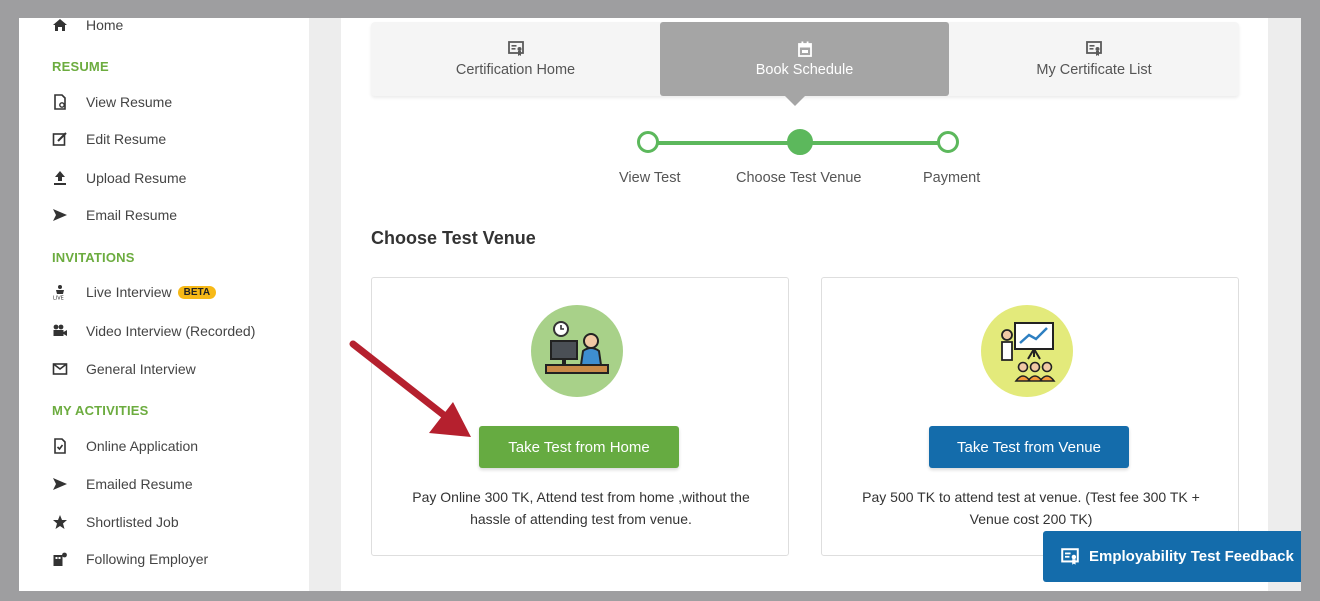 The width and height of the screenshot is (1320, 601). What do you see at coordinates (1029, 447) in the screenshot?
I see `take-test-from-venue-button: Take Test from Venue` at bounding box center [1029, 447].